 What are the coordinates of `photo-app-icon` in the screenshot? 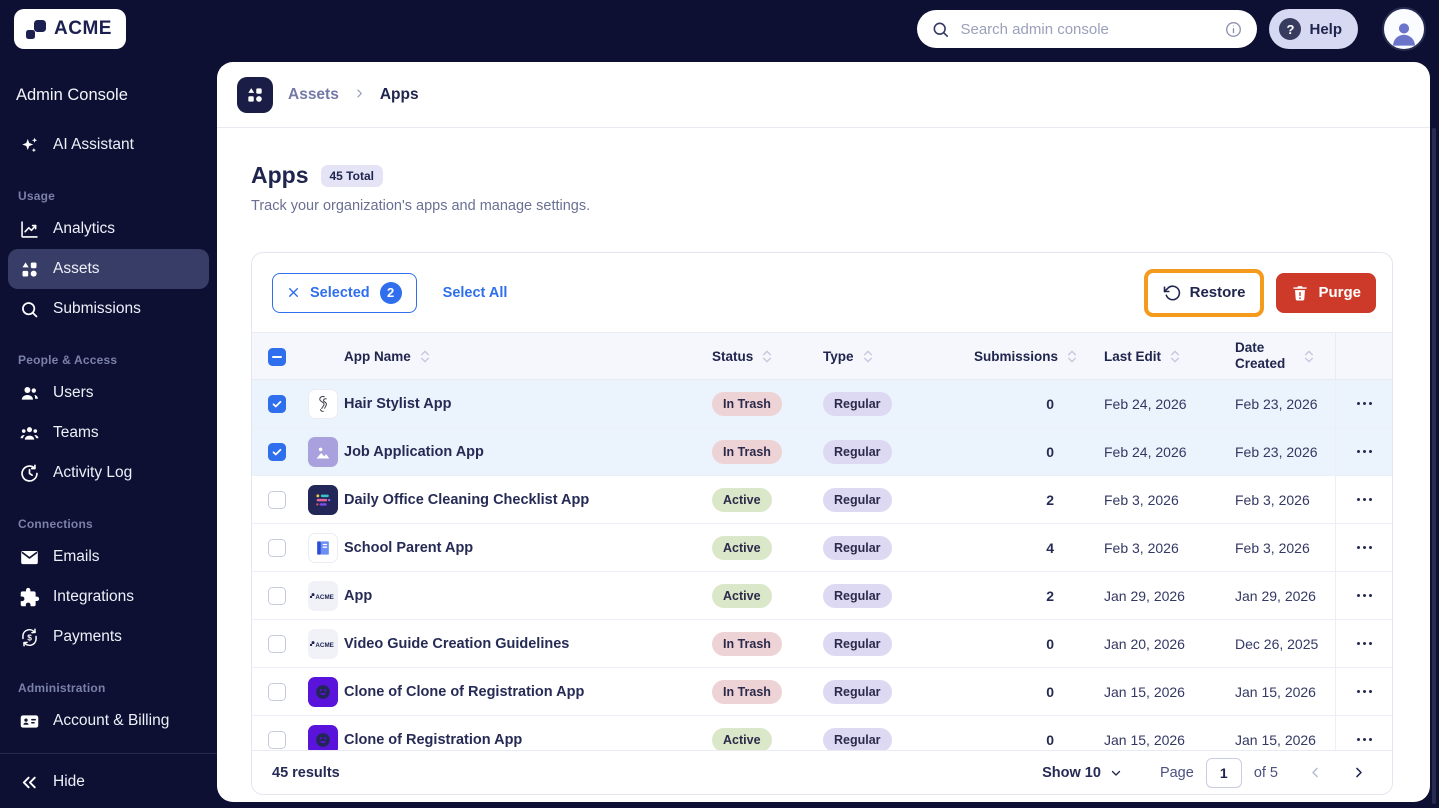 It's located at (323, 452).